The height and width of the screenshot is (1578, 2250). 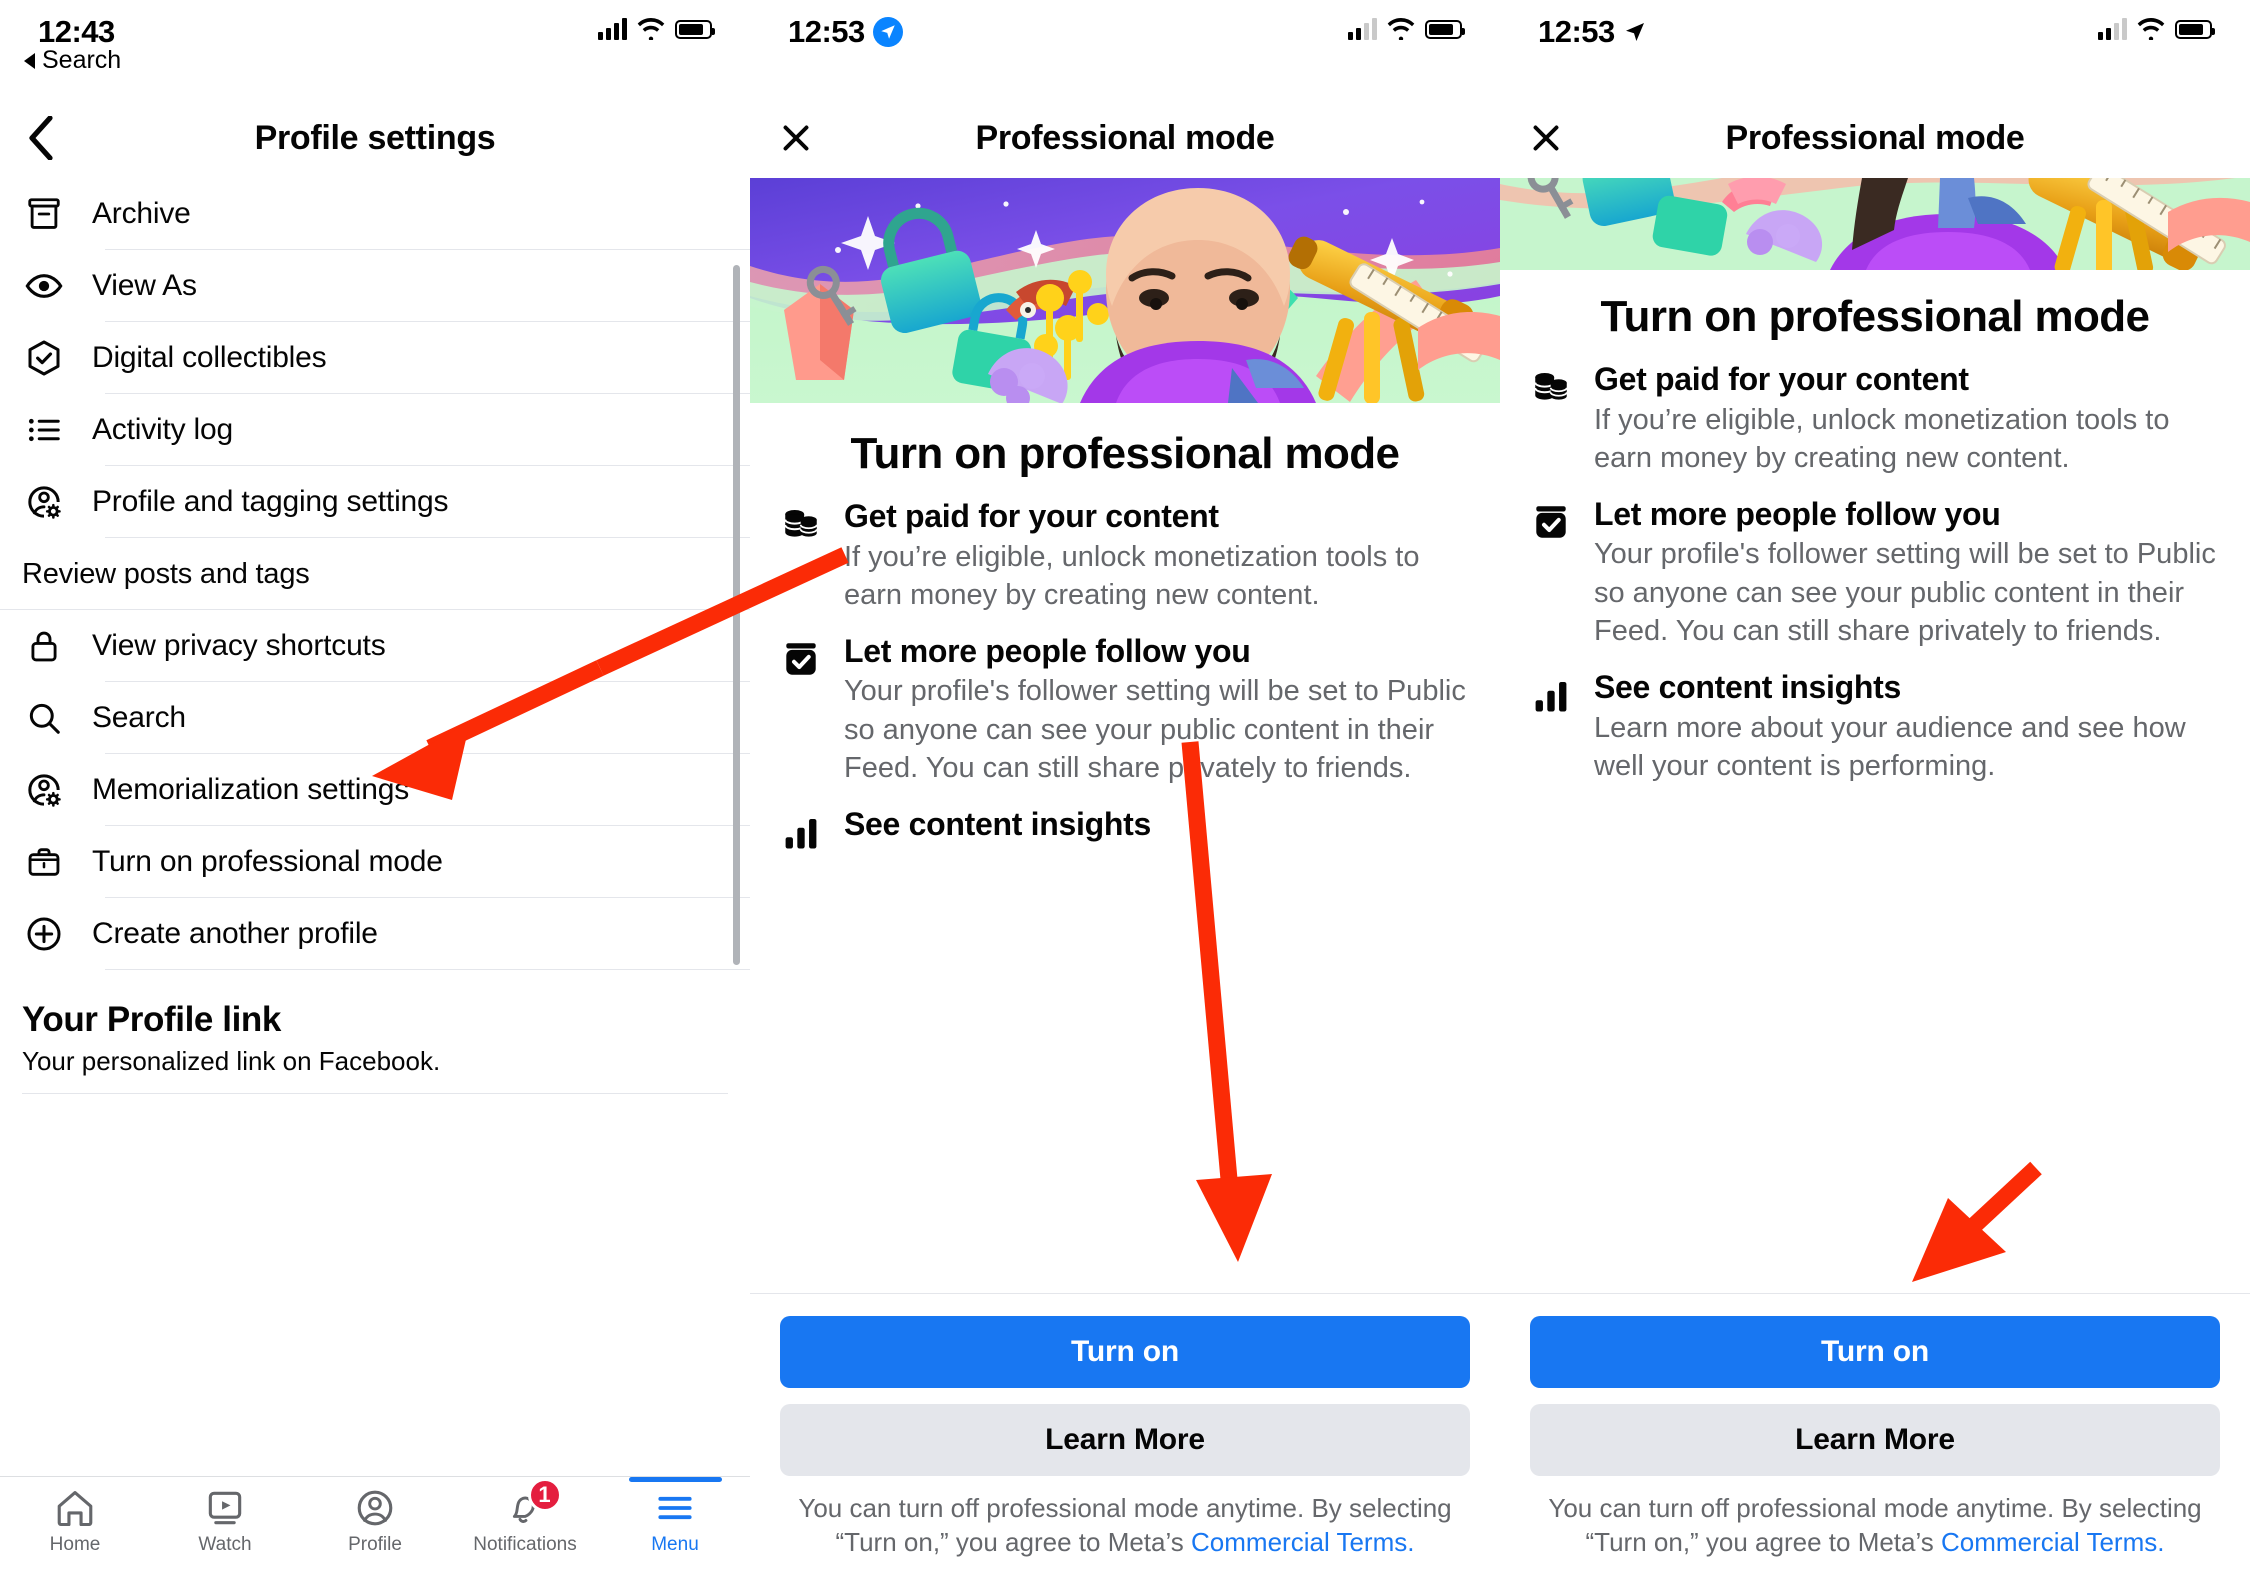 What do you see at coordinates (525, 1544) in the screenshot?
I see `tab-label: Notifications` at bounding box center [525, 1544].